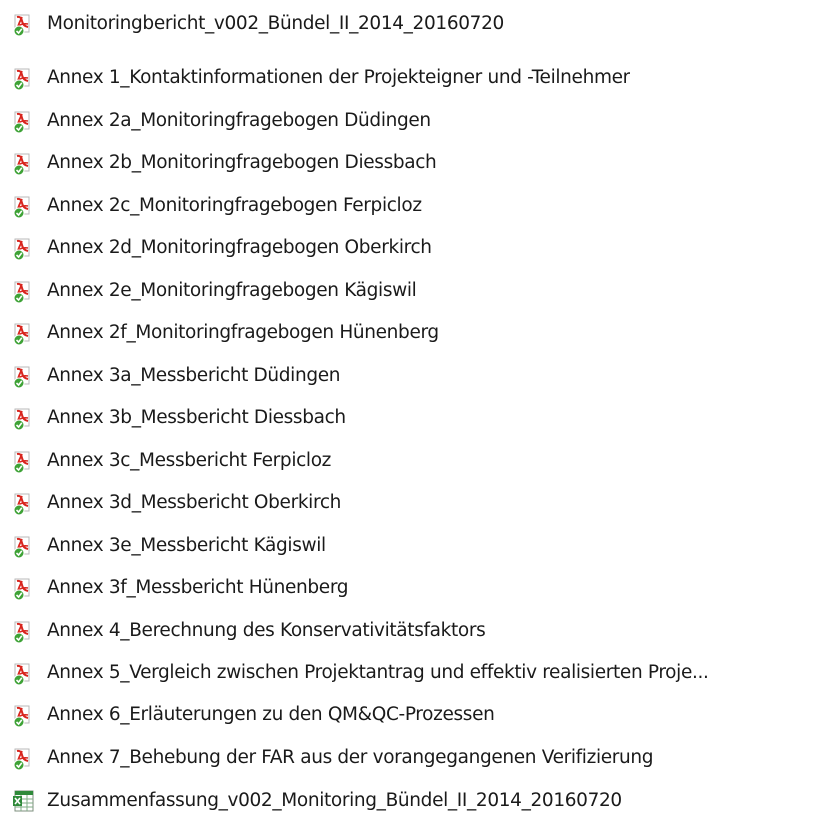  Describe the element at coordinates (421, 461) in the screenshot. I see `file-item: Annex 3c_Messbericht Ferpicloz` at that location.